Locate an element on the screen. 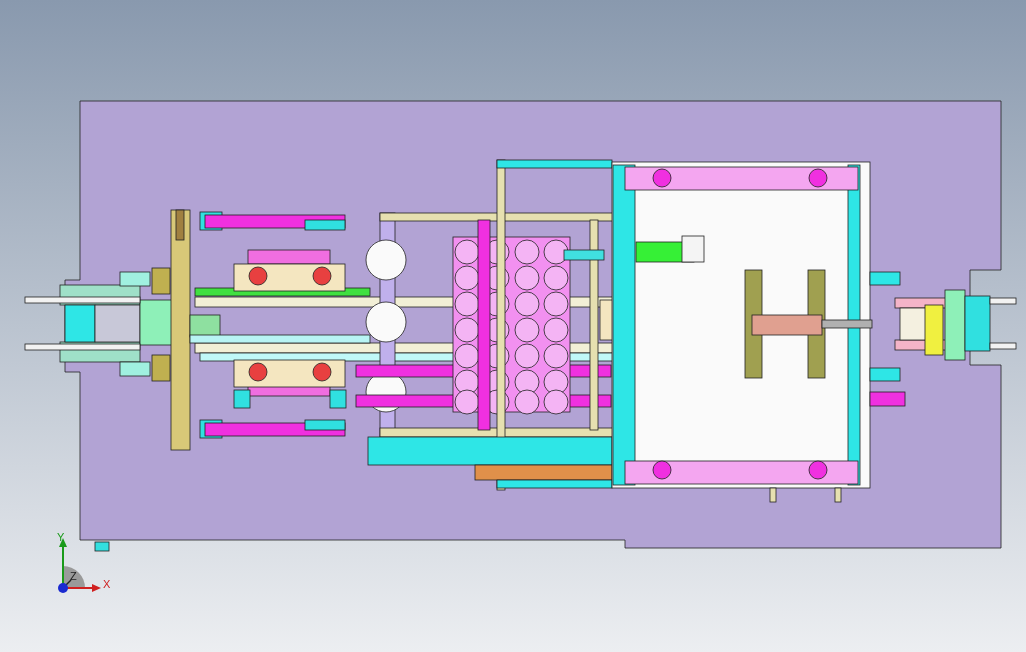 This screenshot has width=1026, height=652. axis-label: Z is located at coordinates (73, 576).